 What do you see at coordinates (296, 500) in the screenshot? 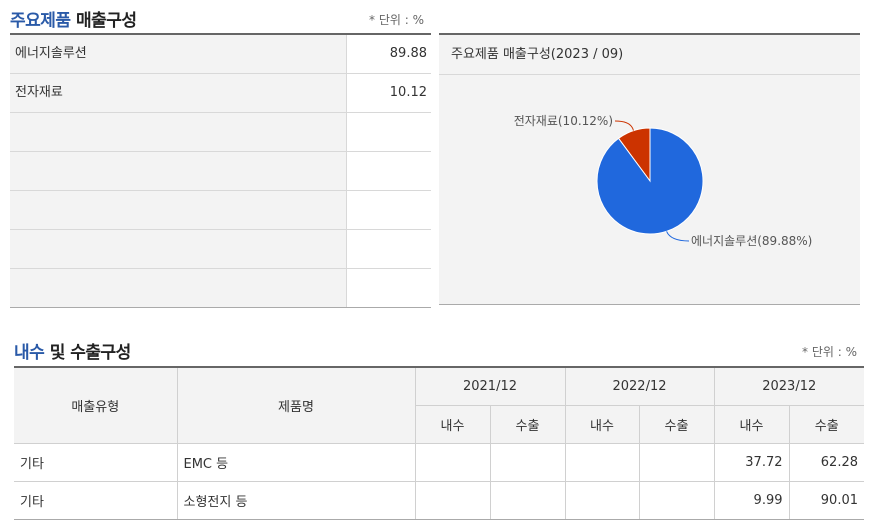
I see `product-cell: 소형전지 등` at bounding box center [296, 500].